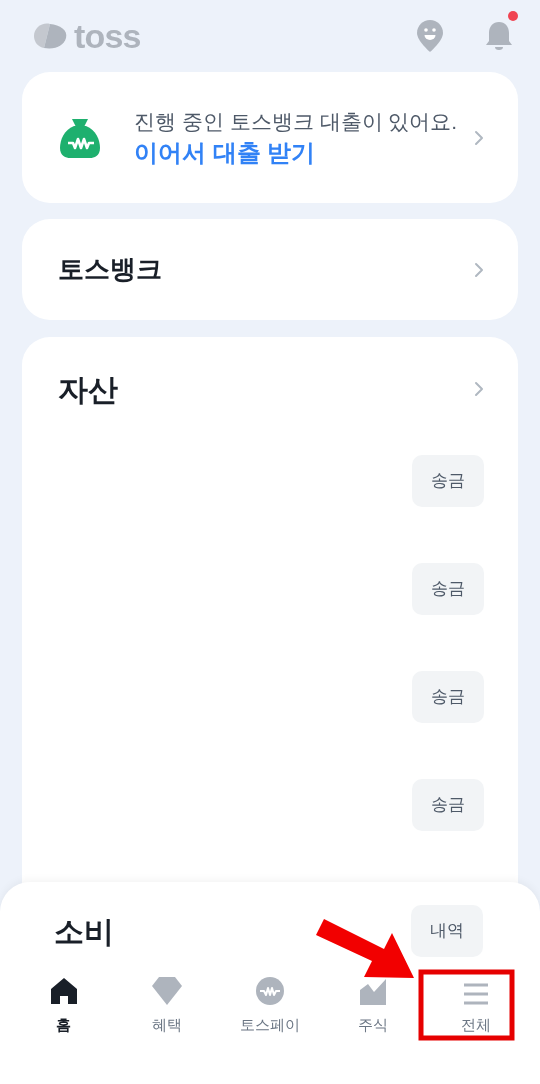  I want to click on section-title: 자산, so click(266, 389).